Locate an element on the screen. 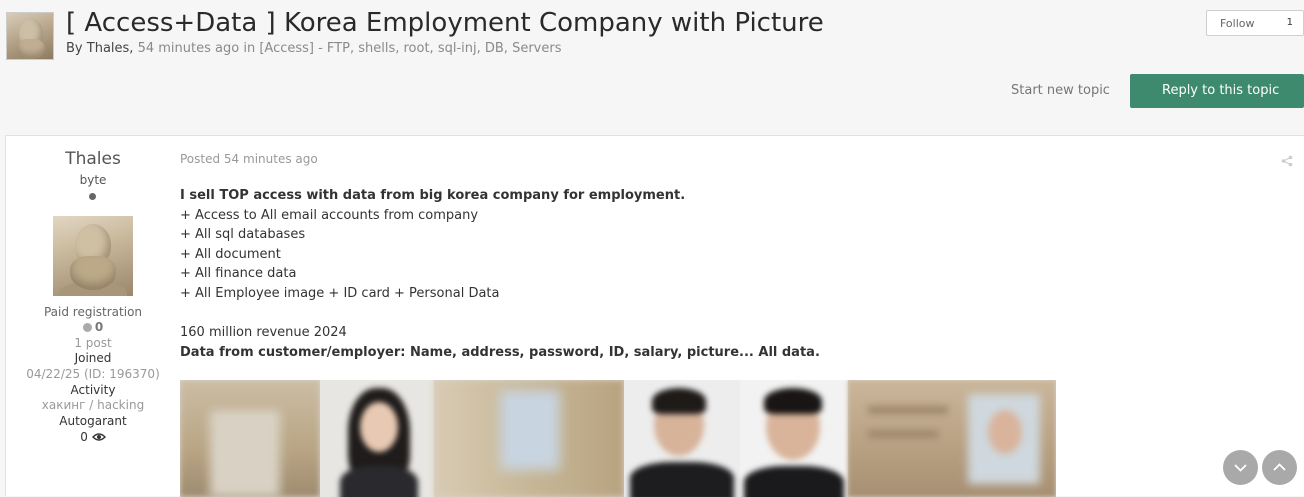 The height and width of the screenshot is (497, 1304). meta-author-link: Thales is located at coordinates (108, 48).